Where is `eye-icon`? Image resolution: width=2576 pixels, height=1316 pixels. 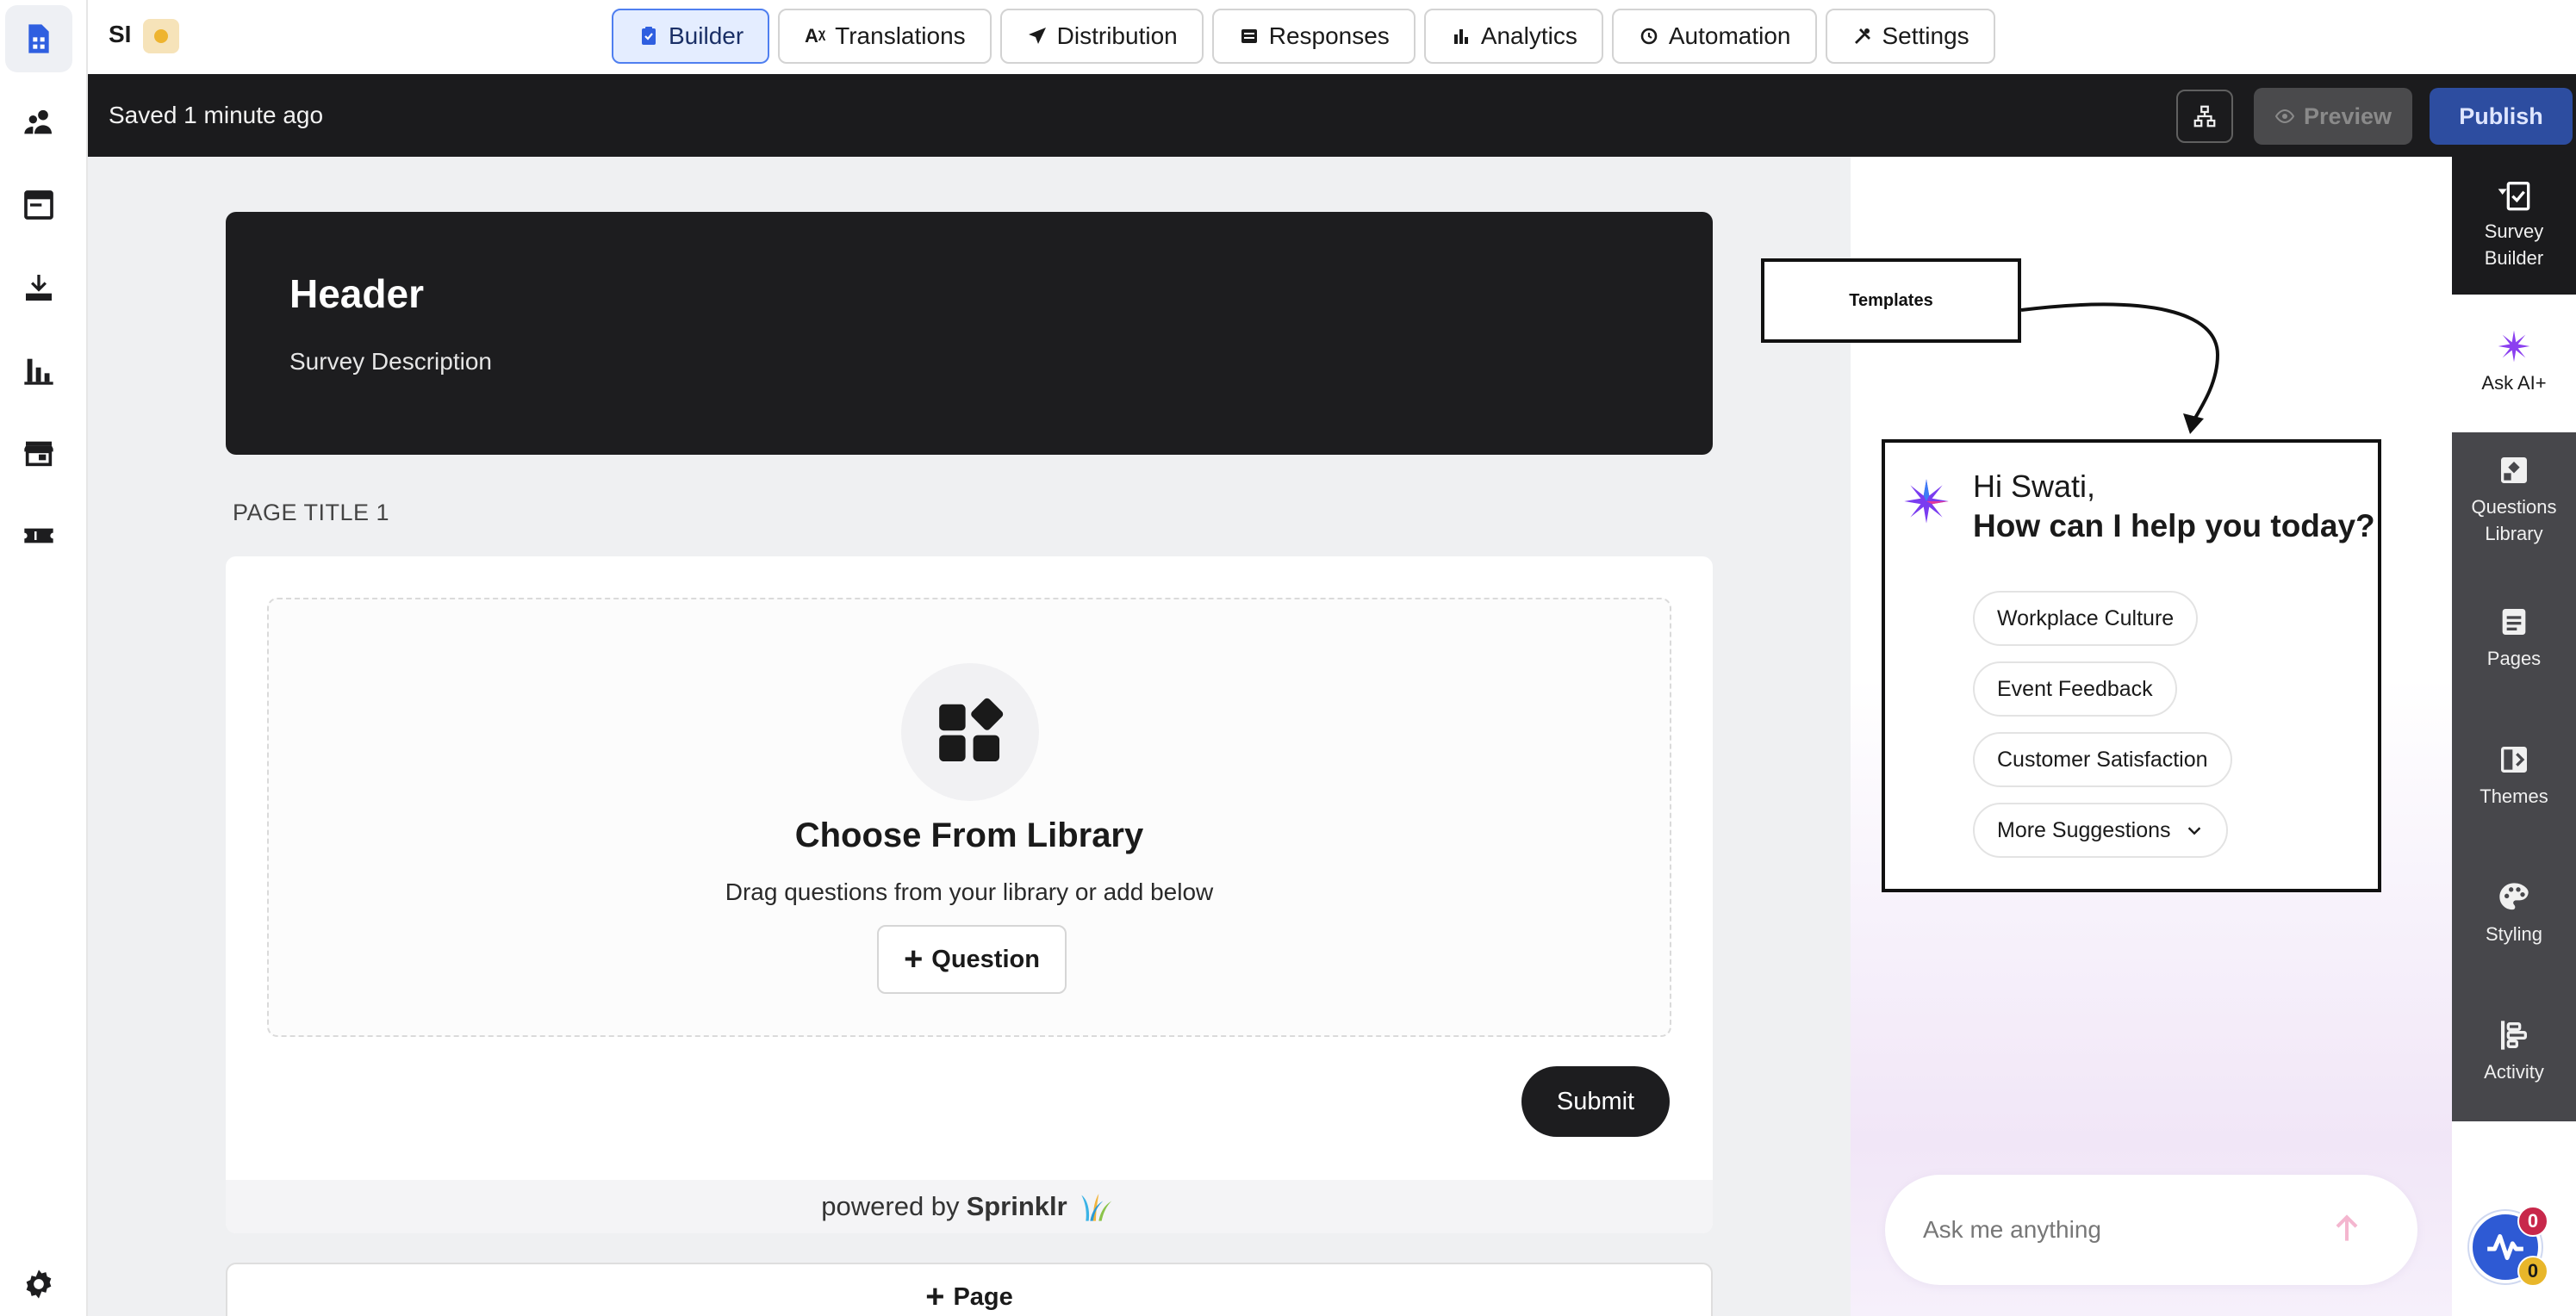 eye-icon is located at coordinates (2284, 116).